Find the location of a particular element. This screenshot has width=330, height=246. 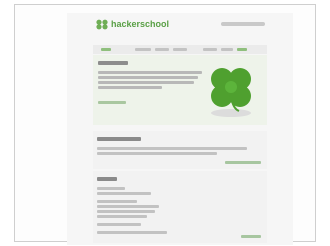

header-link is located at coordinates (243, 24).